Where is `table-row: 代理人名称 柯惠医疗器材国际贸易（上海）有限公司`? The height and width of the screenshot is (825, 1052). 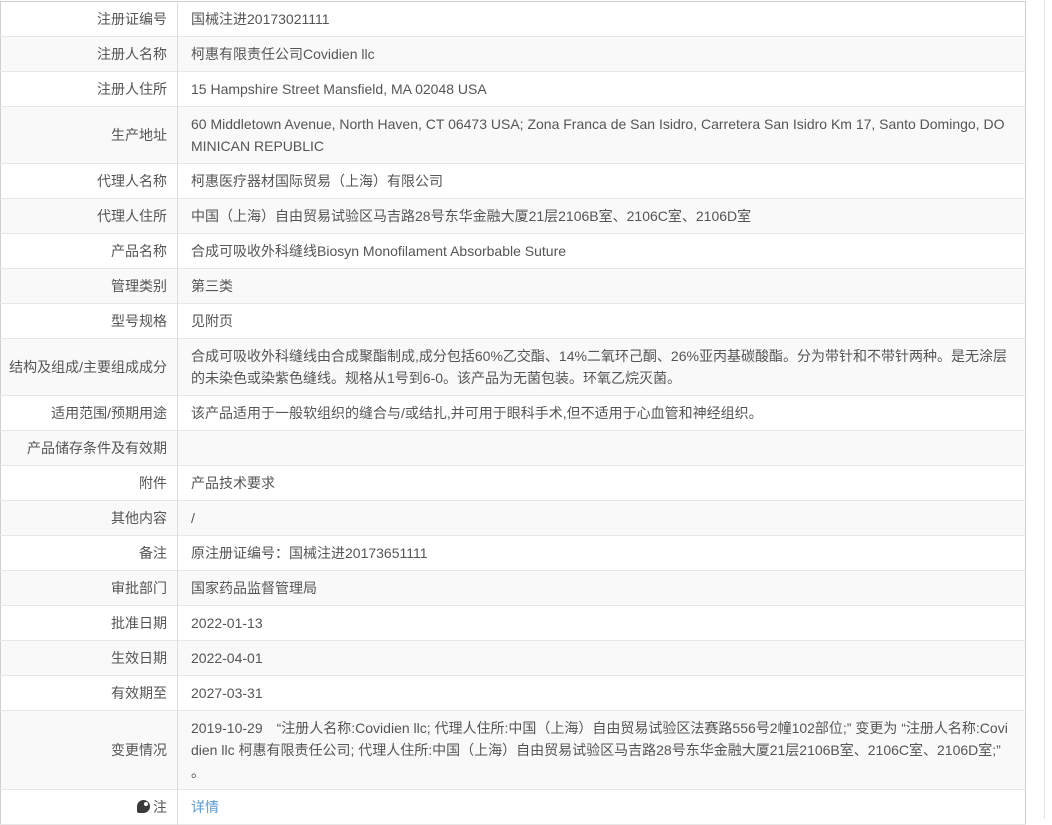
table-row: 代理人名称 柯惠医疗器材国际贸易（上海）有限公司 is located at coordinates (513, 181).